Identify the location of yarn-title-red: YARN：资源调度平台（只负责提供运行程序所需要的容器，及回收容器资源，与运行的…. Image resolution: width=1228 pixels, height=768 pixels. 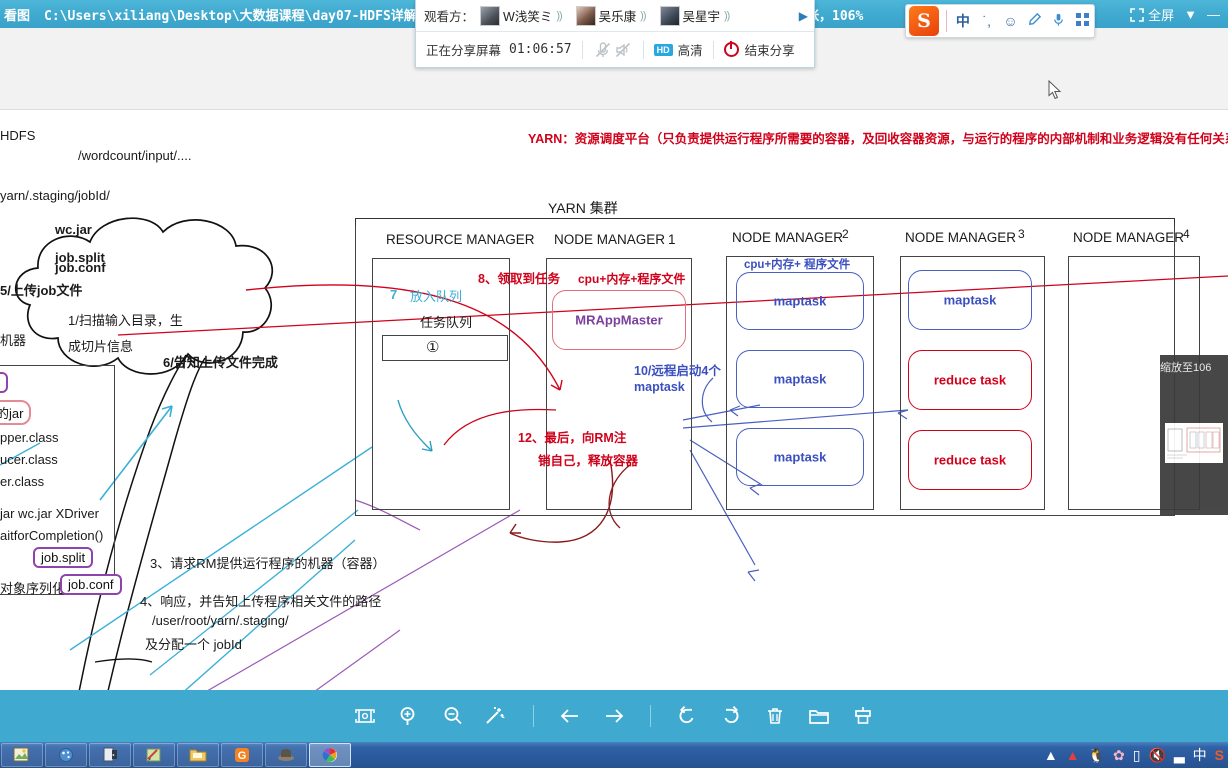
(878, 139).